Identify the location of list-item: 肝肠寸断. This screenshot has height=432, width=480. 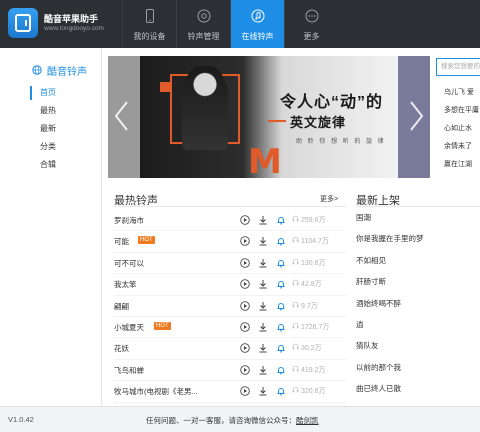
(418, 284).